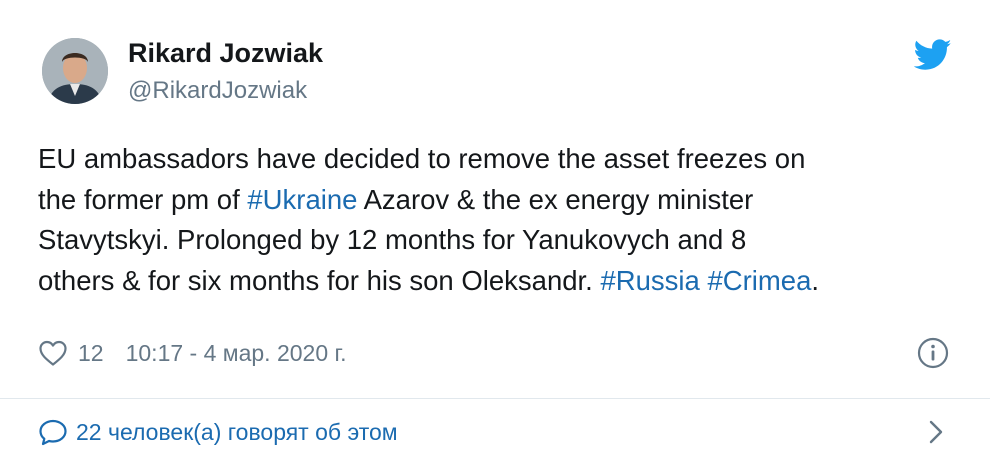 This screenshot has height=460, width=990. I want to click on conversation-text: 22 человек(а) говорят об этом, so click(237, 431).